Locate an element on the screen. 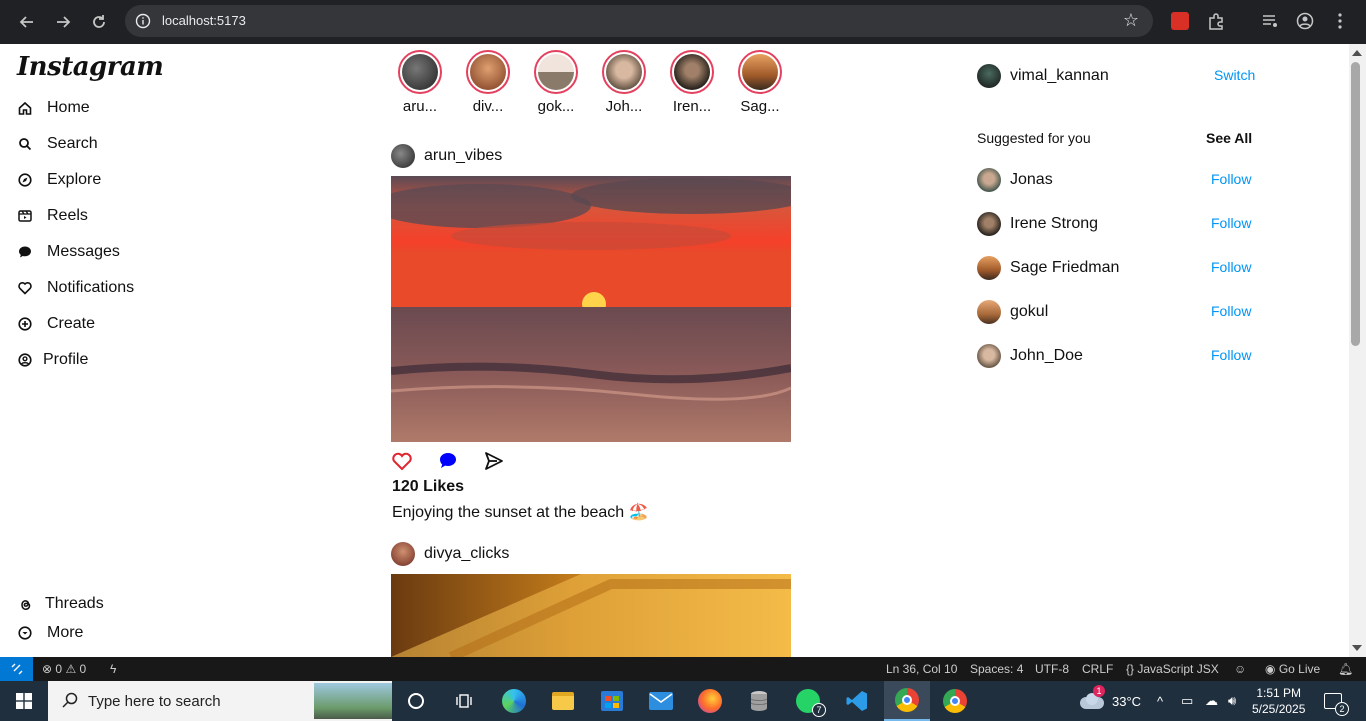  back-icon is located at coordinates (27, 22).